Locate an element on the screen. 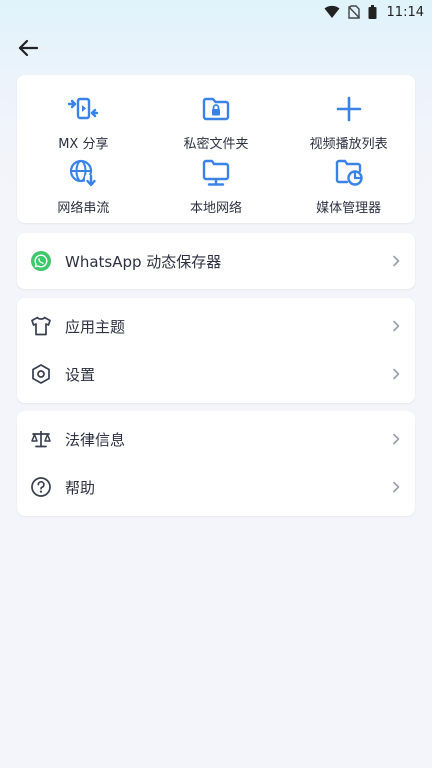 The width and height of the screenshot is (432, 768). mx-share-label: MX 分享 is located at coordinates (83, 144).